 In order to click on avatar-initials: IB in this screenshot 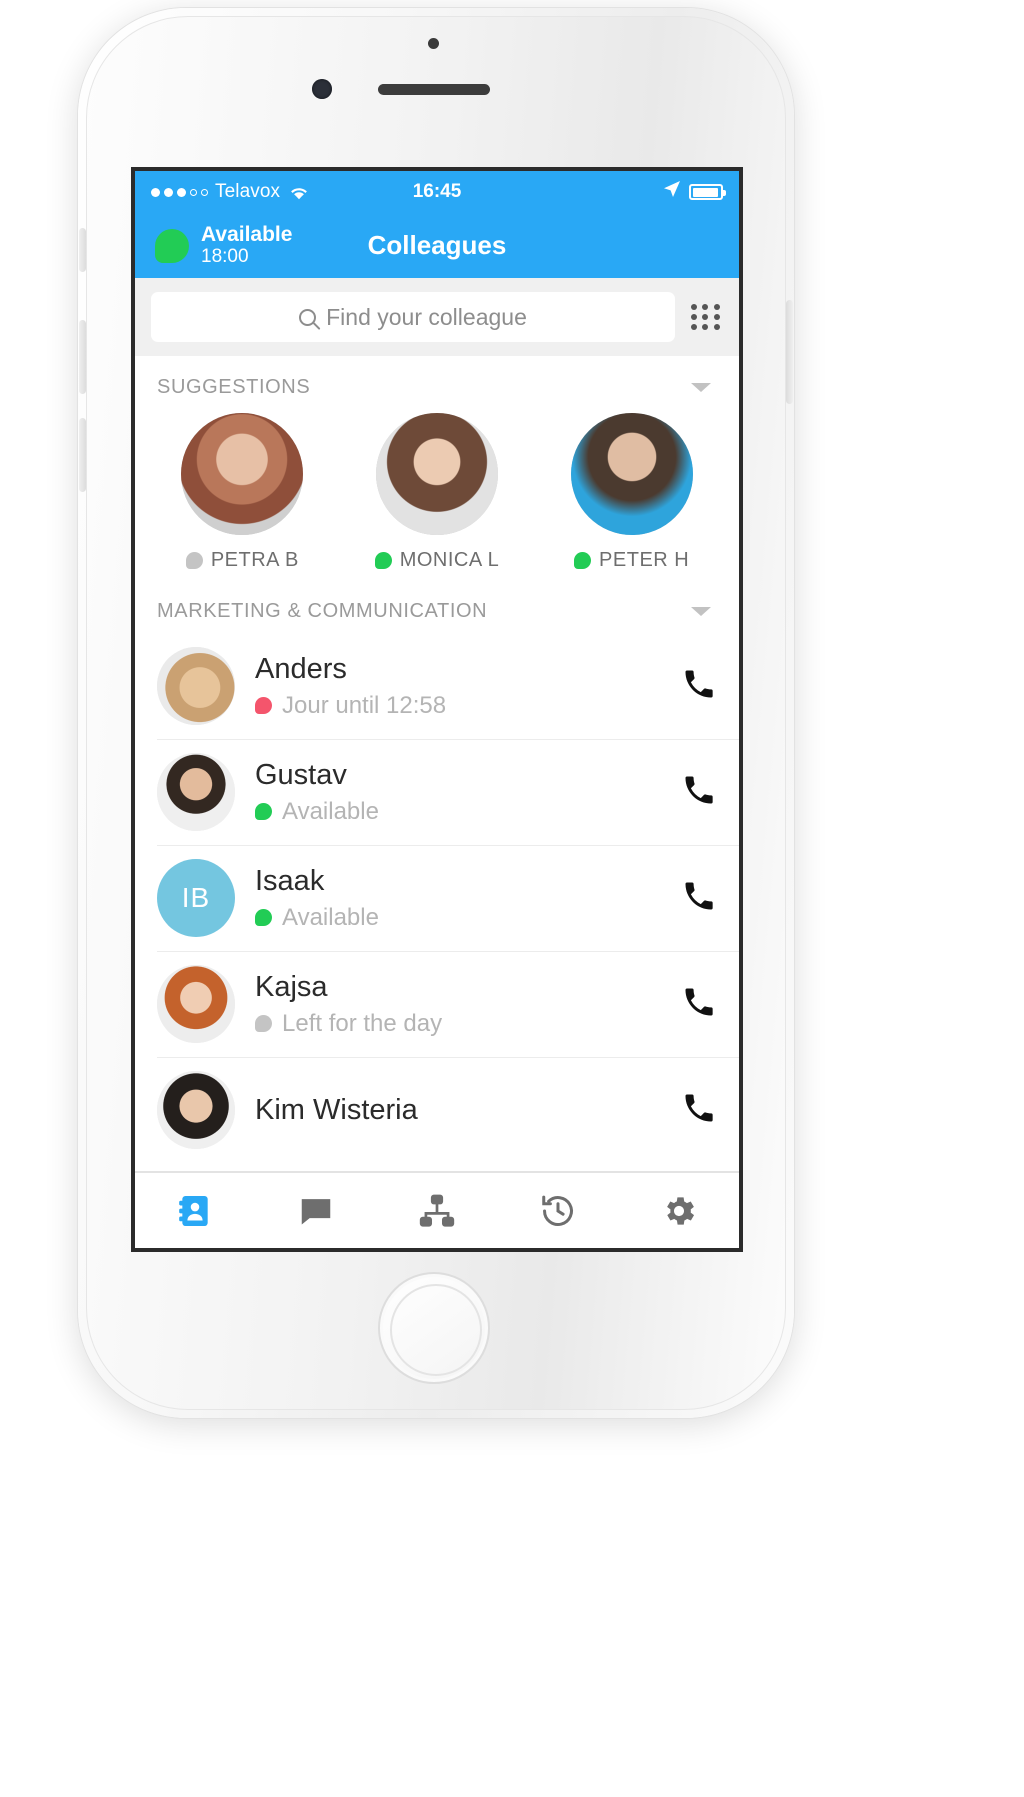, I will do `click(196, 897)`.